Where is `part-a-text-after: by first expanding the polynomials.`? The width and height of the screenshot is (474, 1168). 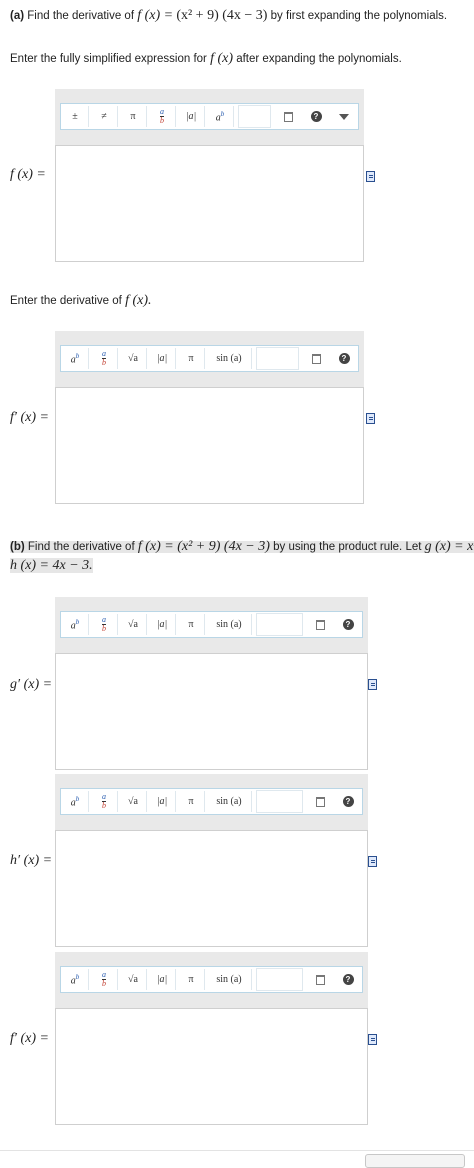
part-a-text-after: by first expanding the polynomials. is located at coordinates (359, 16).